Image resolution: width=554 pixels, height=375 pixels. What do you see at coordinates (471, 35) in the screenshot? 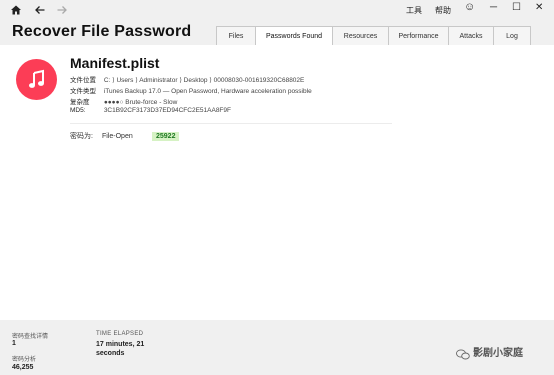
I see `tab-attacks: Attacks` at bounding box center [471, 35].